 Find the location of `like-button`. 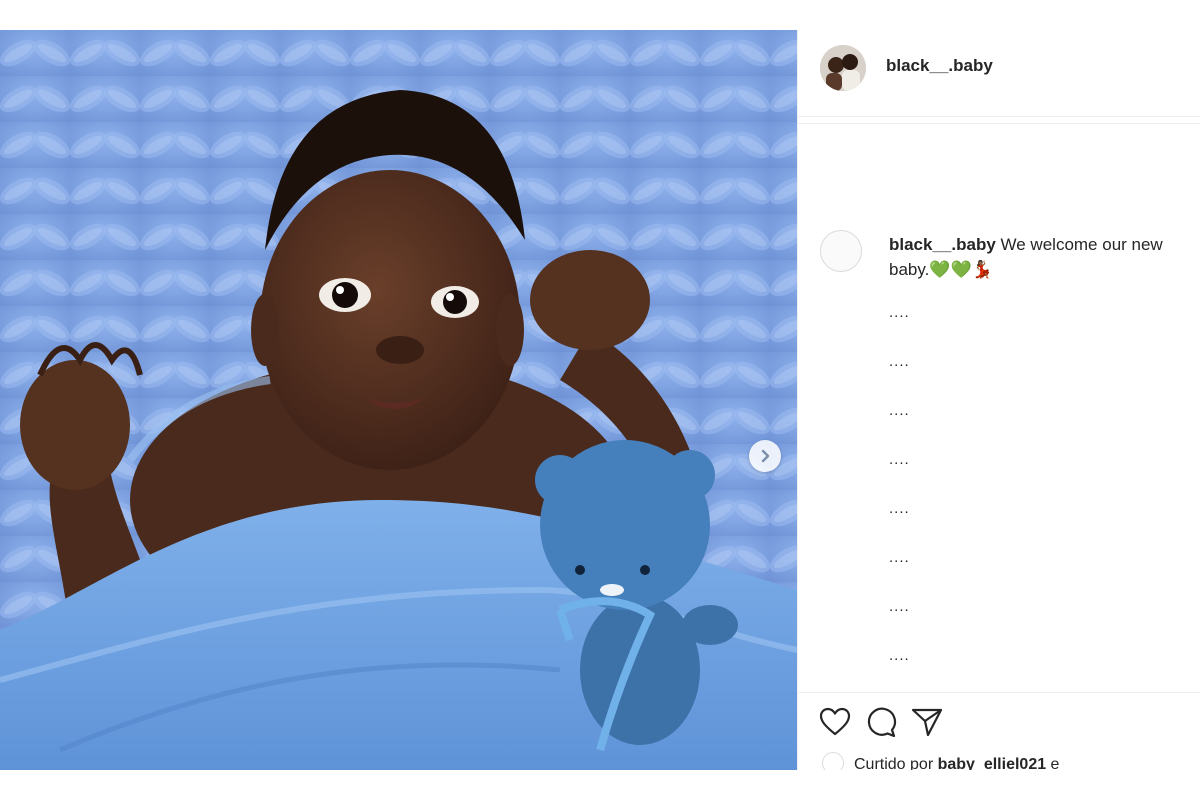

like-button is located at coordinates (835, 724).